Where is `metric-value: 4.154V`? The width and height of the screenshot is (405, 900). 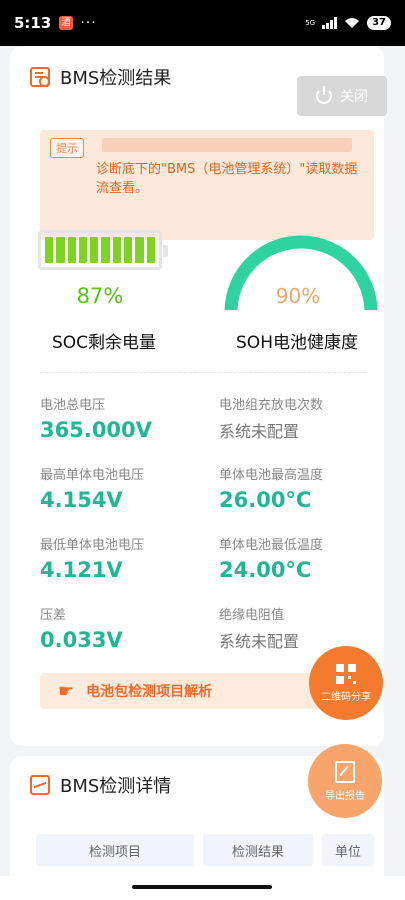 metric-value: 4.154V is located at coordinates (81, 500).